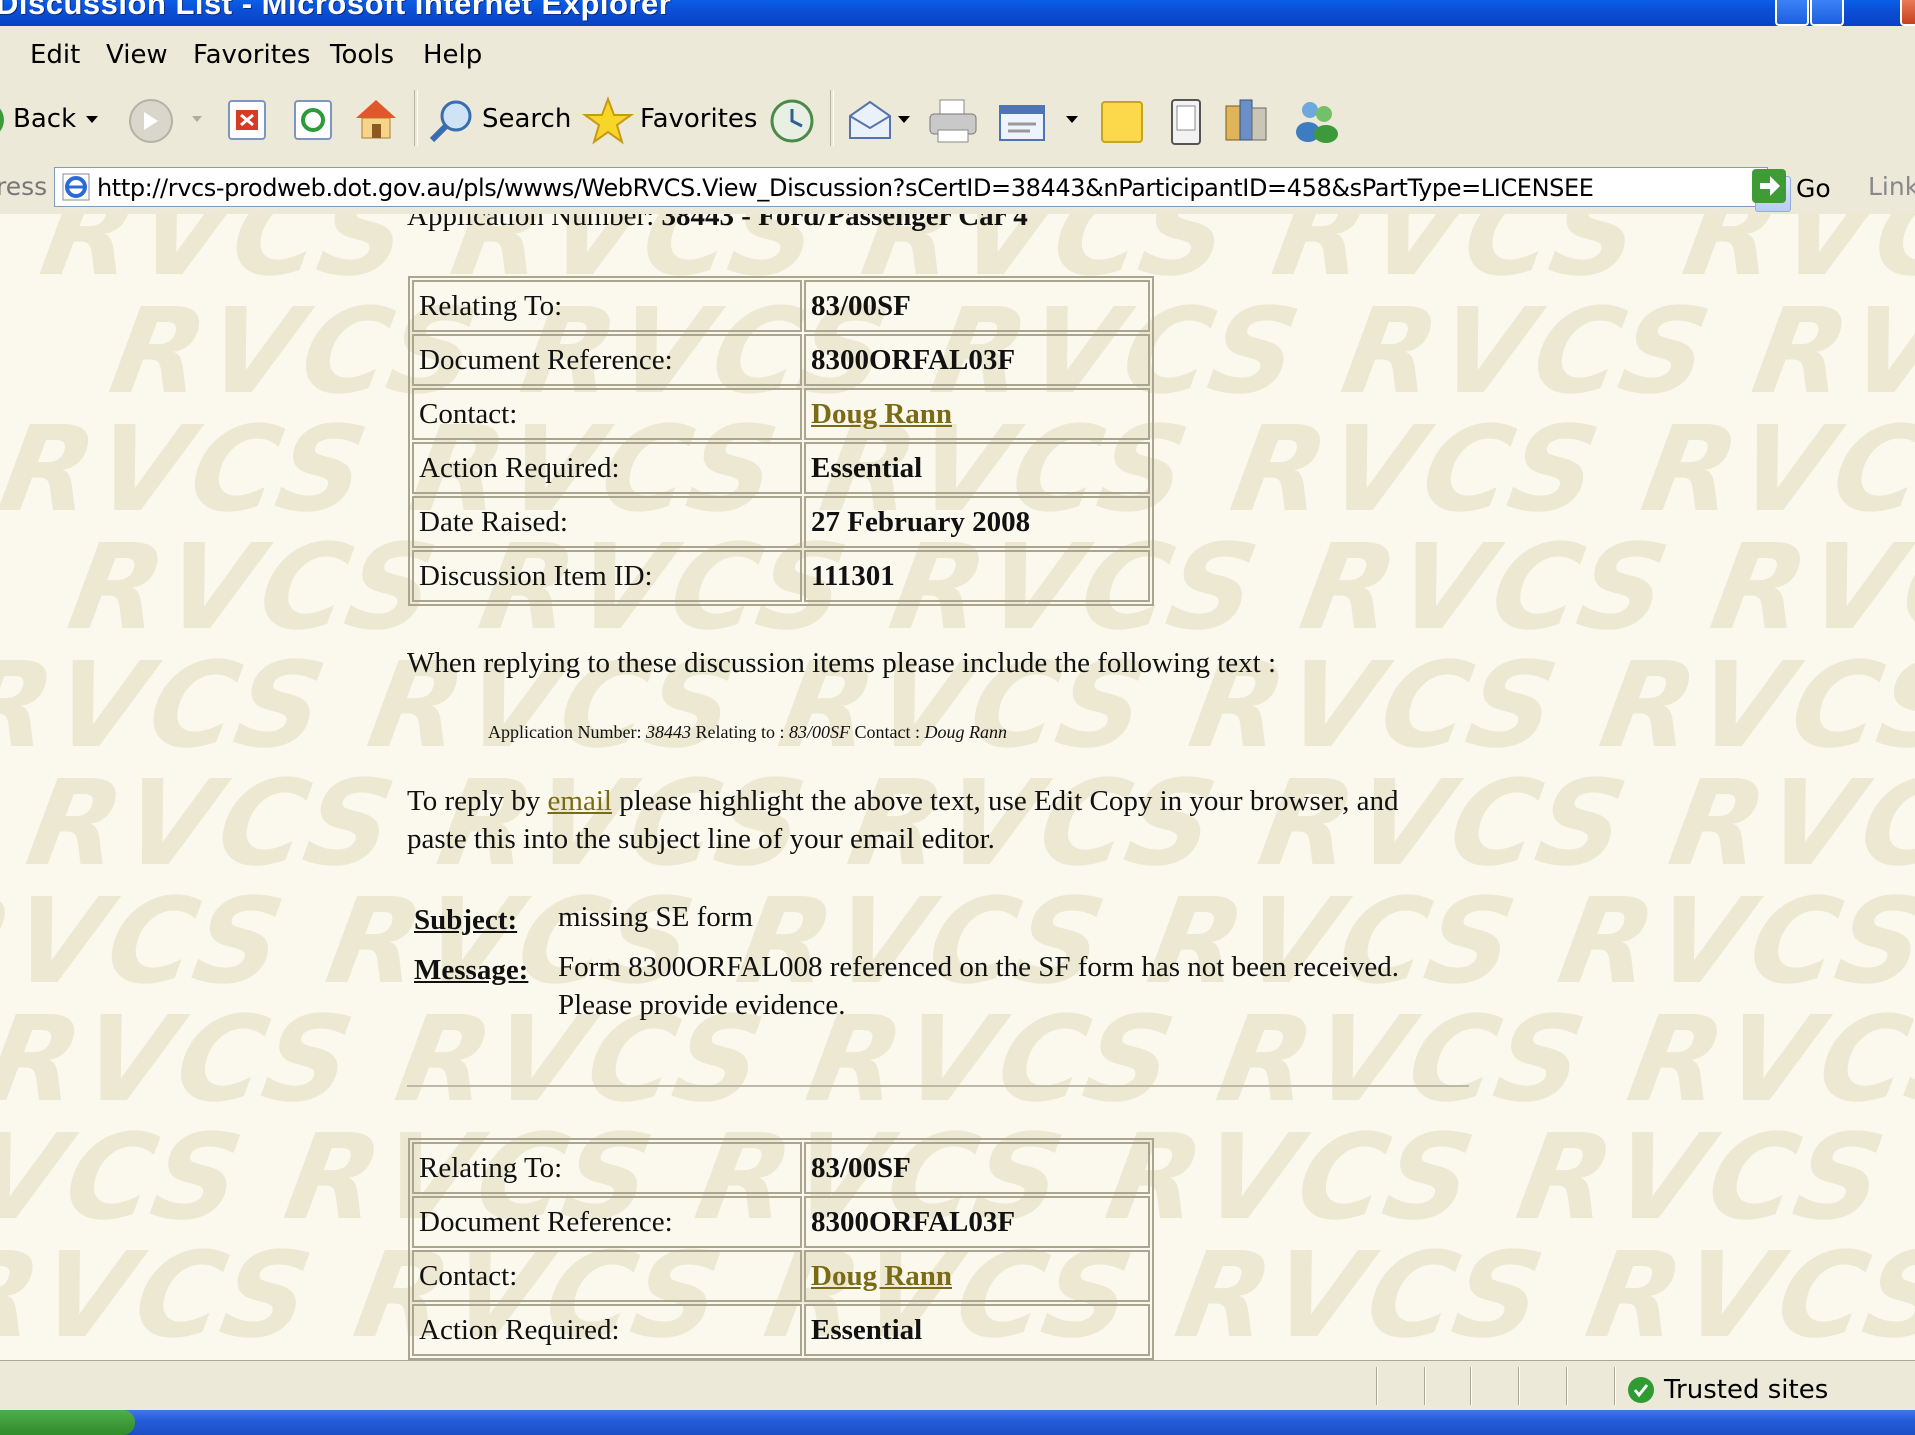 The height and width of the screenshot is (1435, 1915). What do you see at coordinates (965, 732) in the screenshot?
I see `ref-contact-value: Doug Rann` at bounding box center [965, 732].